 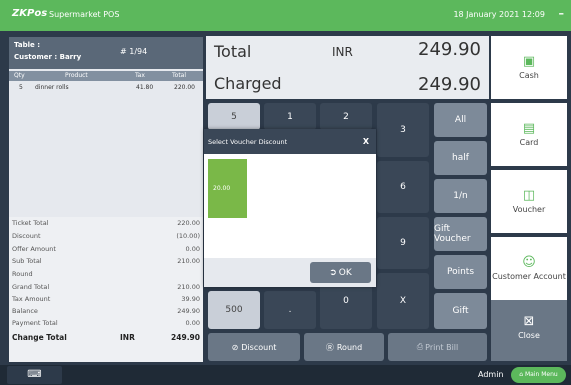 I want to click on key-2: 2, so click(x=346, y=116).